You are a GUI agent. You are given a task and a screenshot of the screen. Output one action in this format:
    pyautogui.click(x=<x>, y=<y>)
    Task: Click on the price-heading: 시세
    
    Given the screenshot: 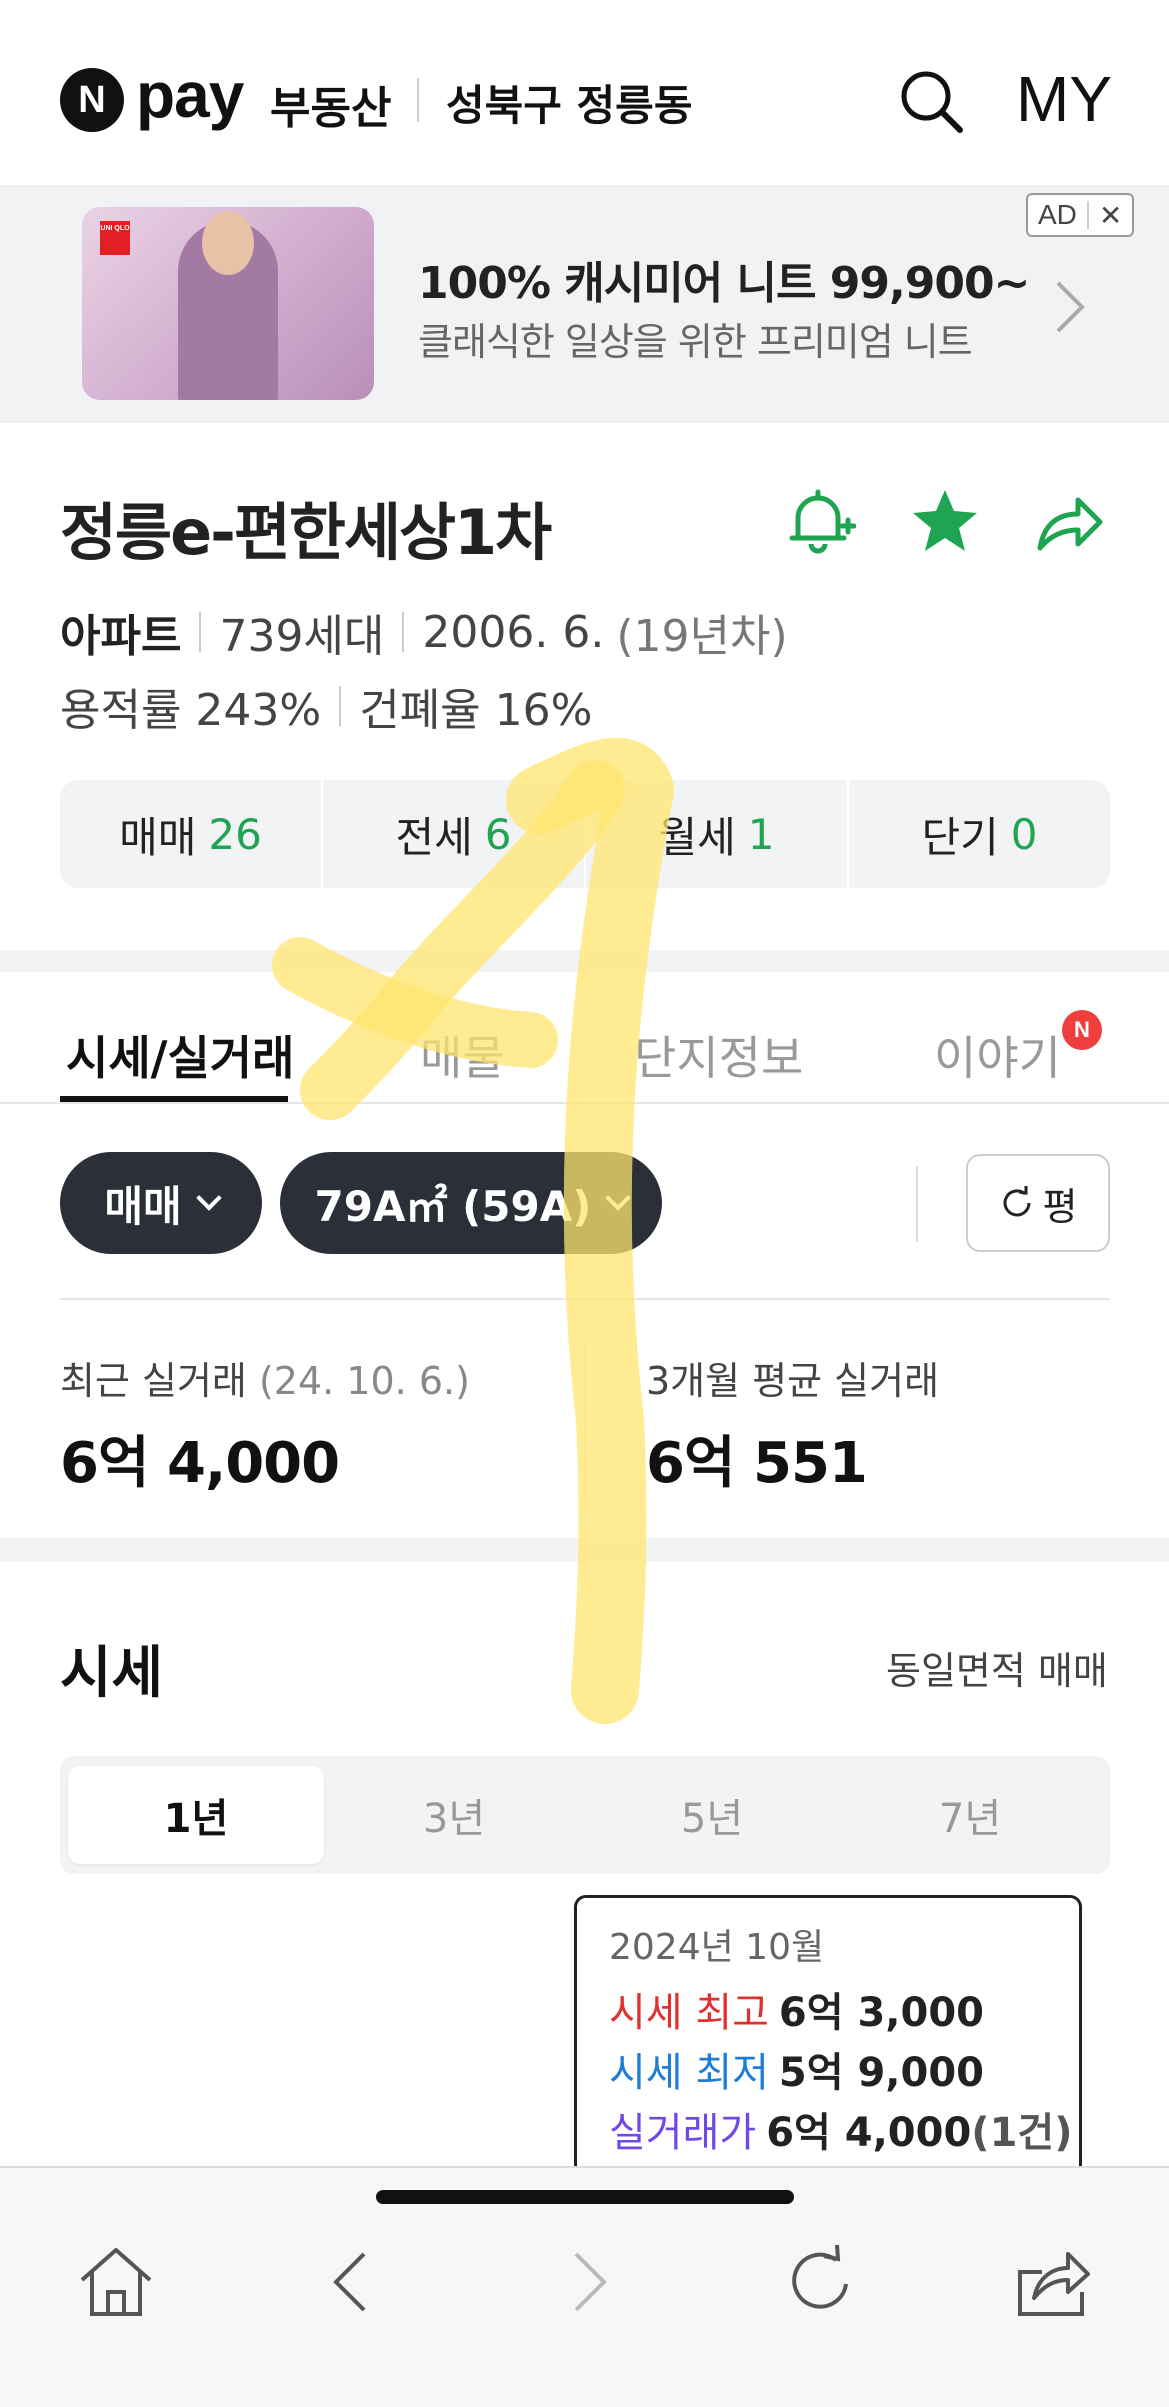 What is the action you would take?
    pyautogui.click(x=112, y=1673)
    